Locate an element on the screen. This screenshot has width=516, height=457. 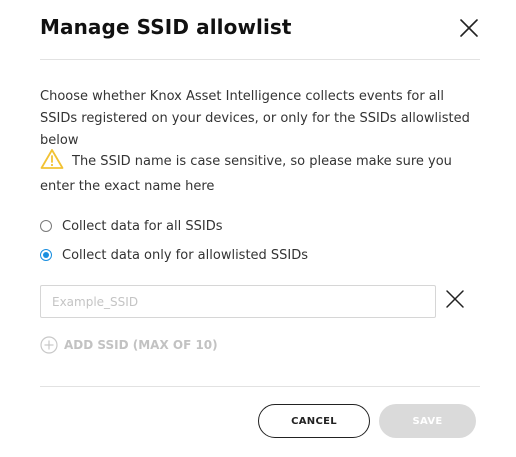
warning-icon is located at coordinates (52, 159).